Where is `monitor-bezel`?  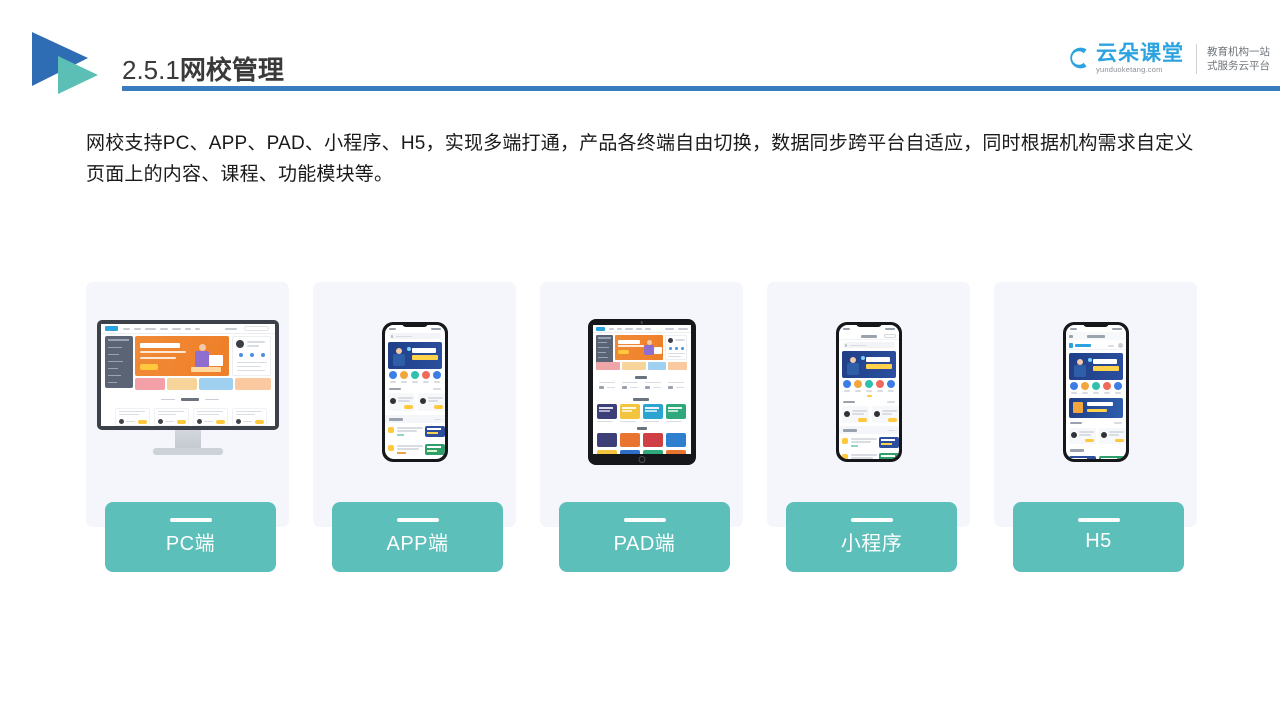 monitor-bezel is located at coordinates (187, 374).